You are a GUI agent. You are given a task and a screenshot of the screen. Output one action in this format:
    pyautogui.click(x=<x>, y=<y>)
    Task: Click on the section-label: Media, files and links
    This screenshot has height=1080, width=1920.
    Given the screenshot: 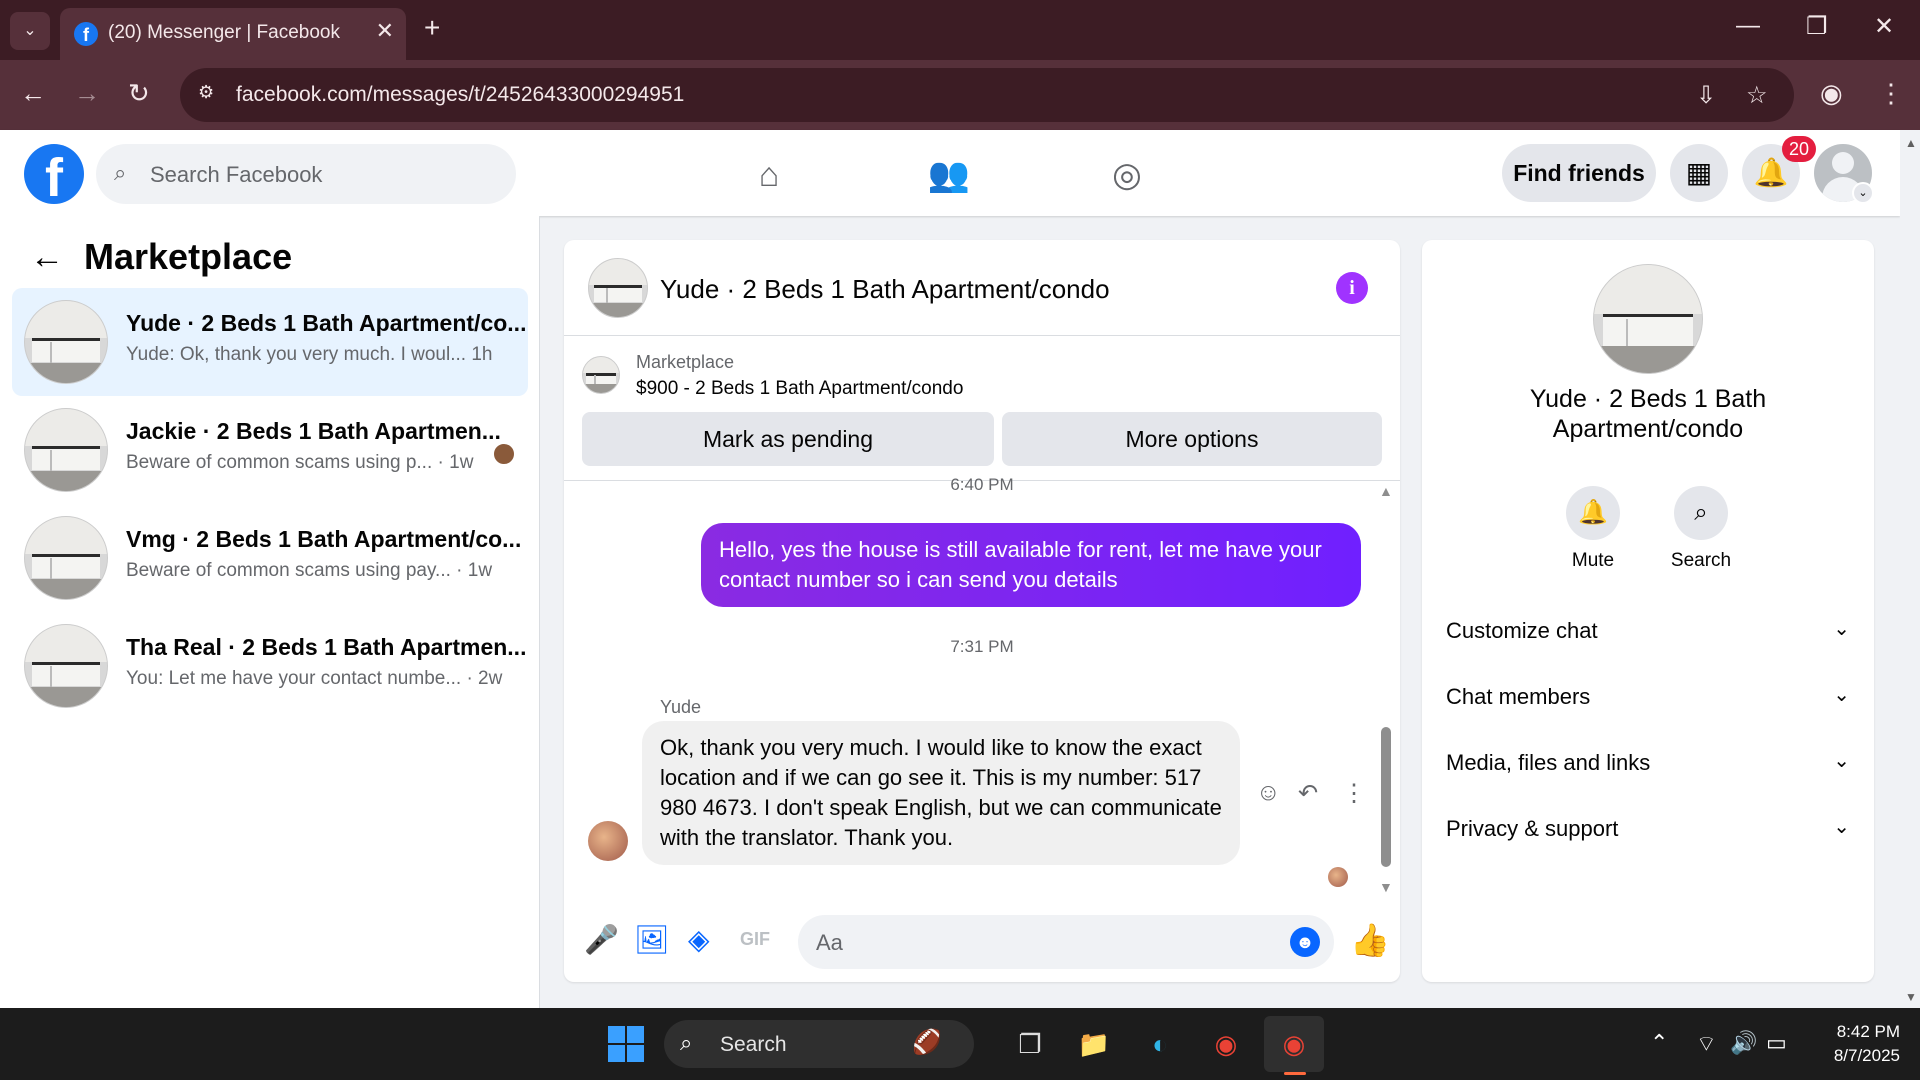 What is the action you would take?
    pyautogui.click(x=1548, y=762)
    